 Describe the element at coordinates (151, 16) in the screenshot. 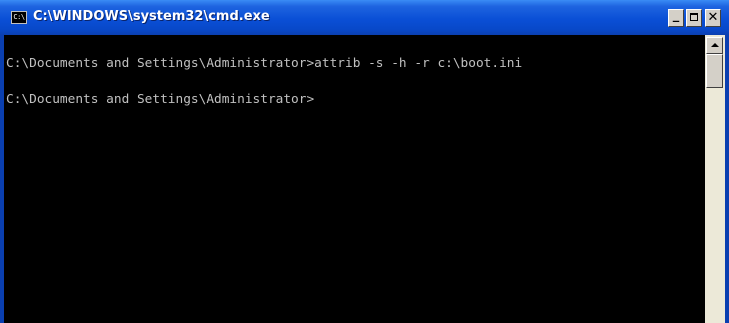

I see `window-title: C:\WINDOWS\system32\cmd.exe` at that location.